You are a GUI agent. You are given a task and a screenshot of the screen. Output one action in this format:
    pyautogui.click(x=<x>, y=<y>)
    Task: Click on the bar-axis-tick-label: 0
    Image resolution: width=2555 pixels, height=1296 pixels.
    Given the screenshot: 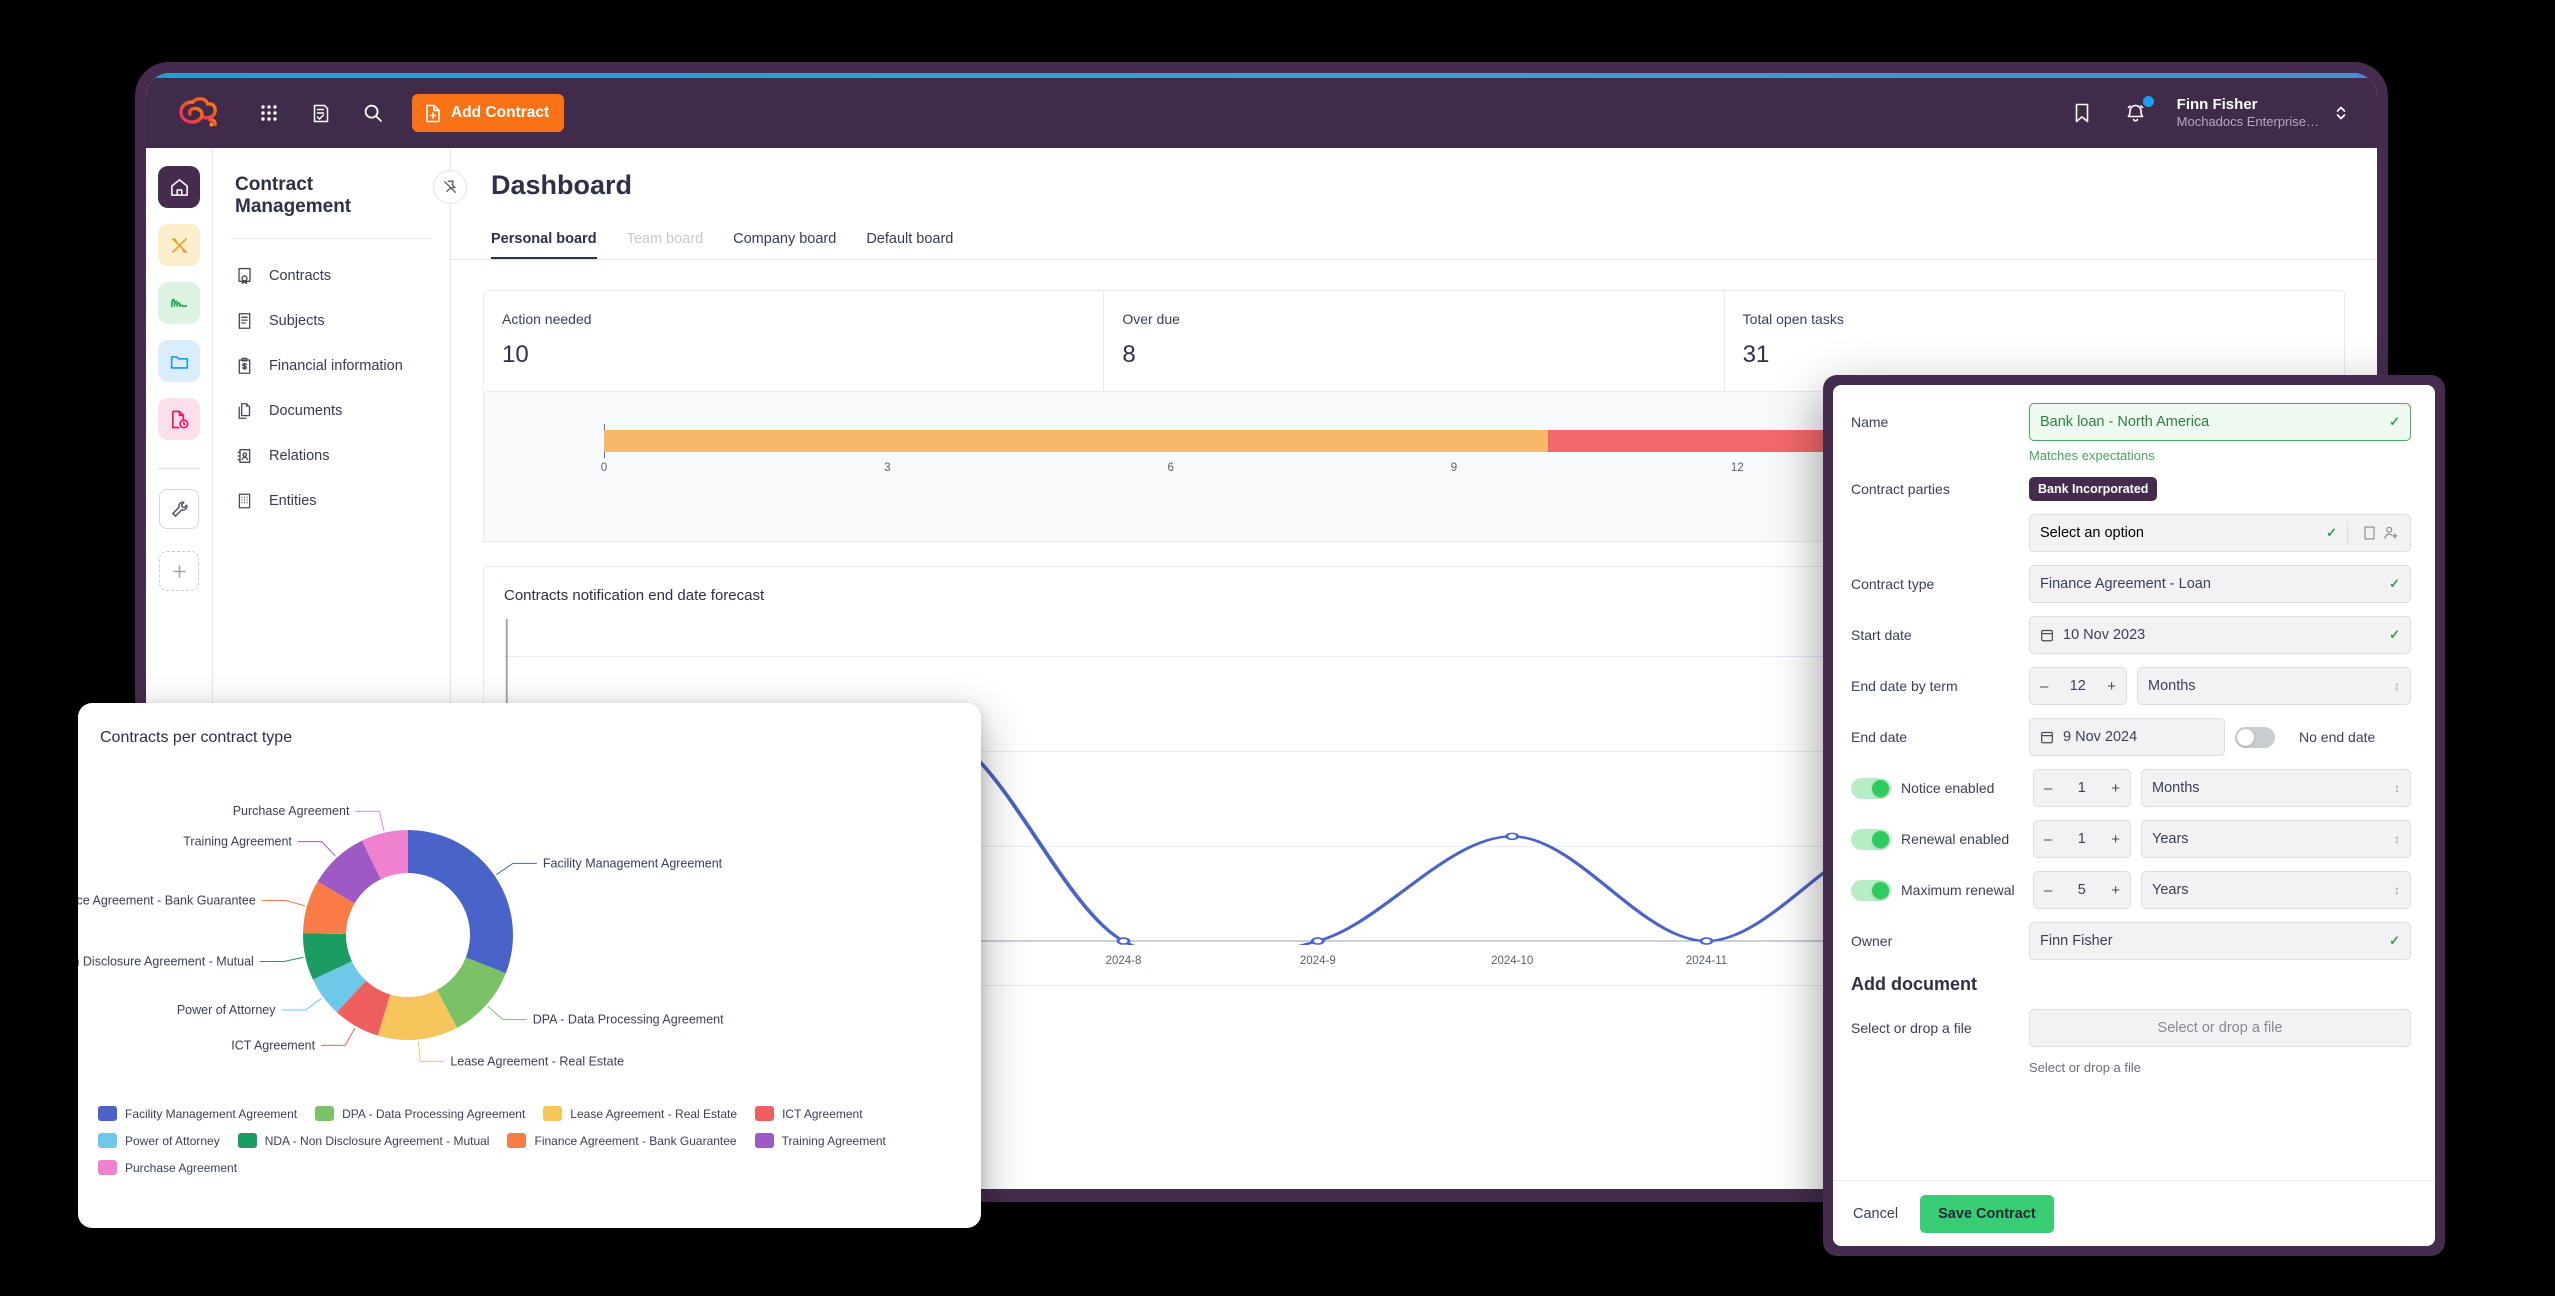 What is the action you would take?
    pyautogui.click(x=604, y=468)
    